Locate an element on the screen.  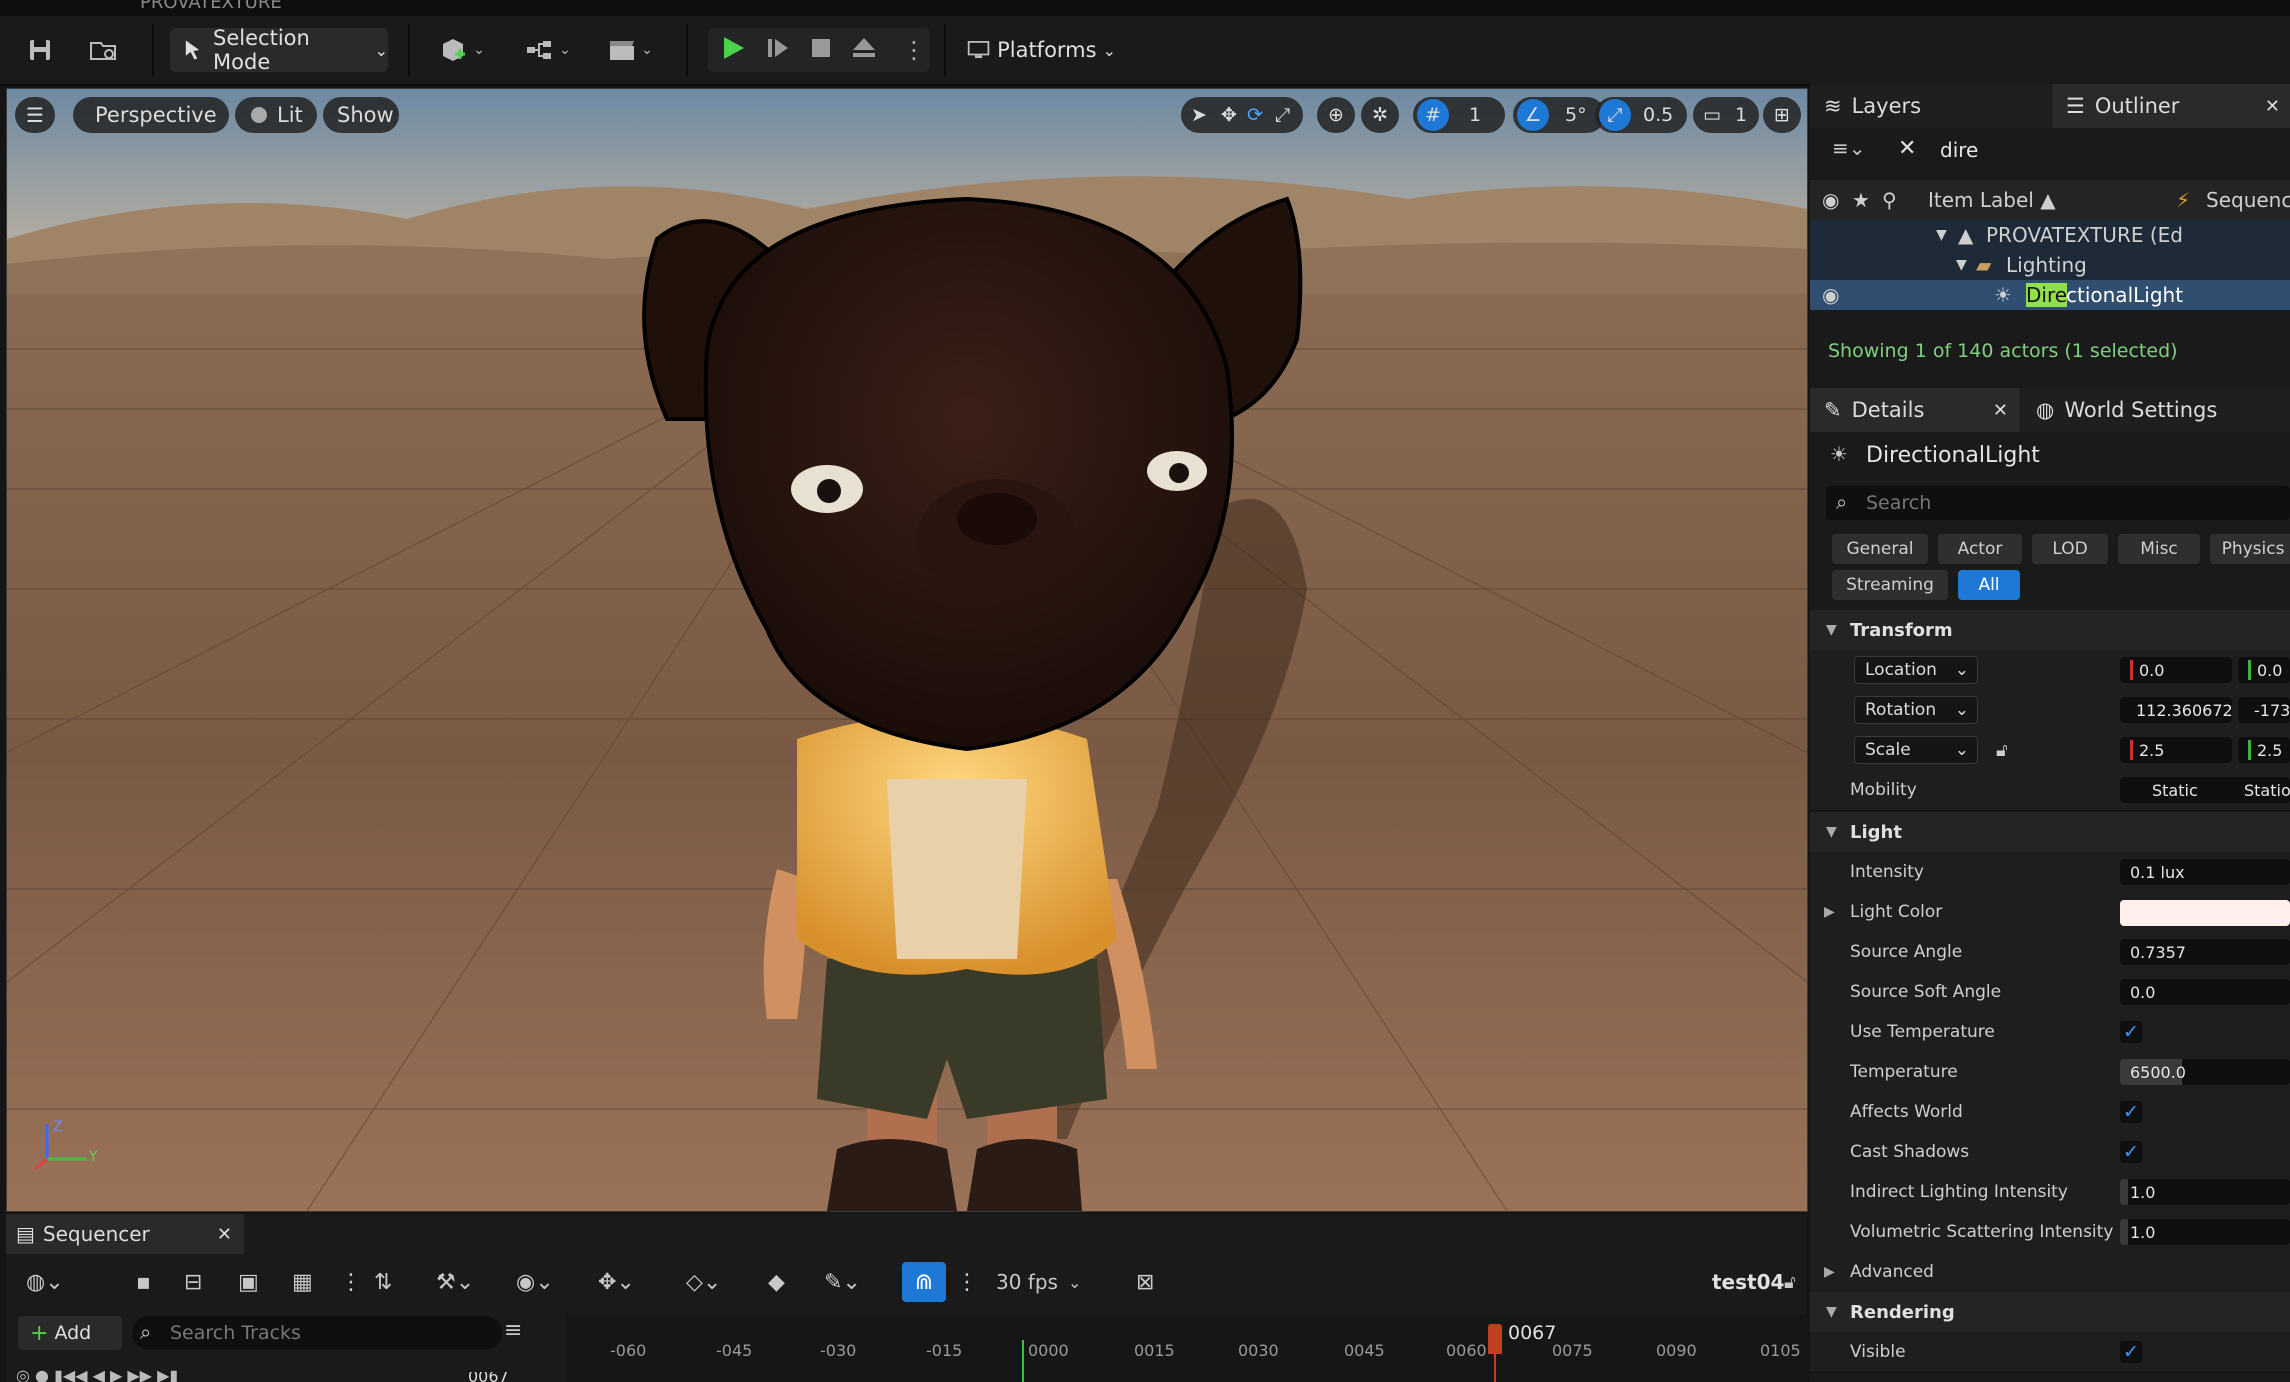
indirect-field: 1.0 is located at coordinates (2205, 1192).